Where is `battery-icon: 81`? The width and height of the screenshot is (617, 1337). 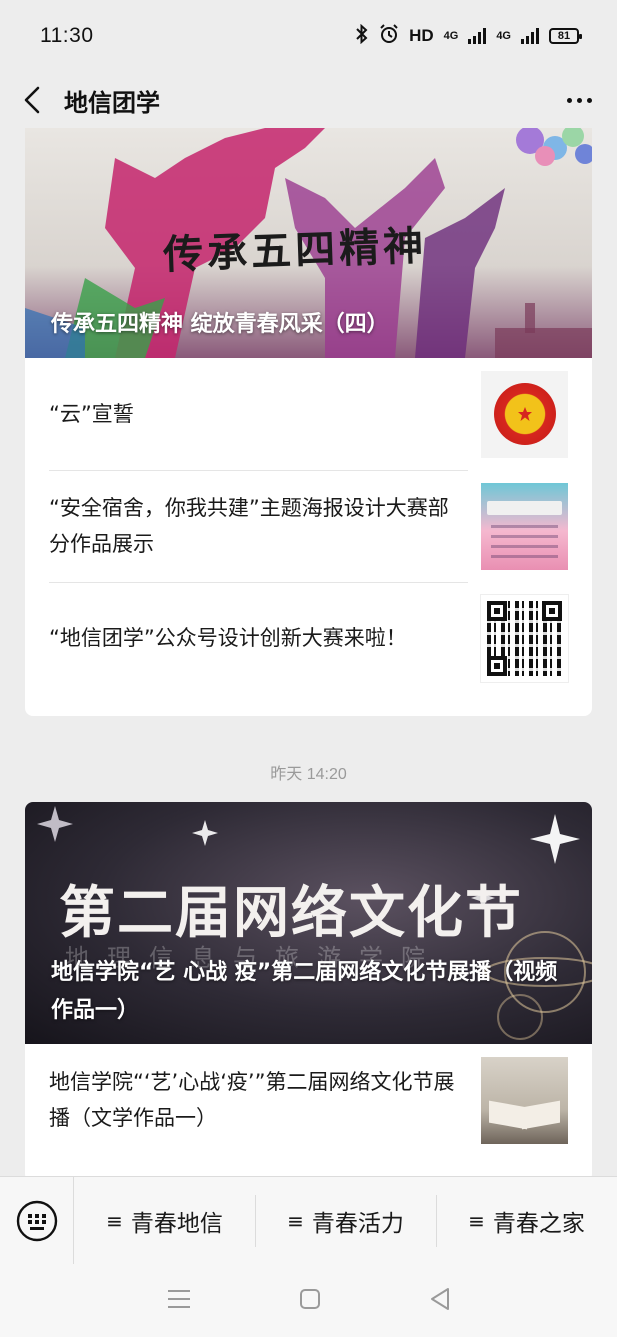 battery-icon: 81 is located at coordinates (565, 36).